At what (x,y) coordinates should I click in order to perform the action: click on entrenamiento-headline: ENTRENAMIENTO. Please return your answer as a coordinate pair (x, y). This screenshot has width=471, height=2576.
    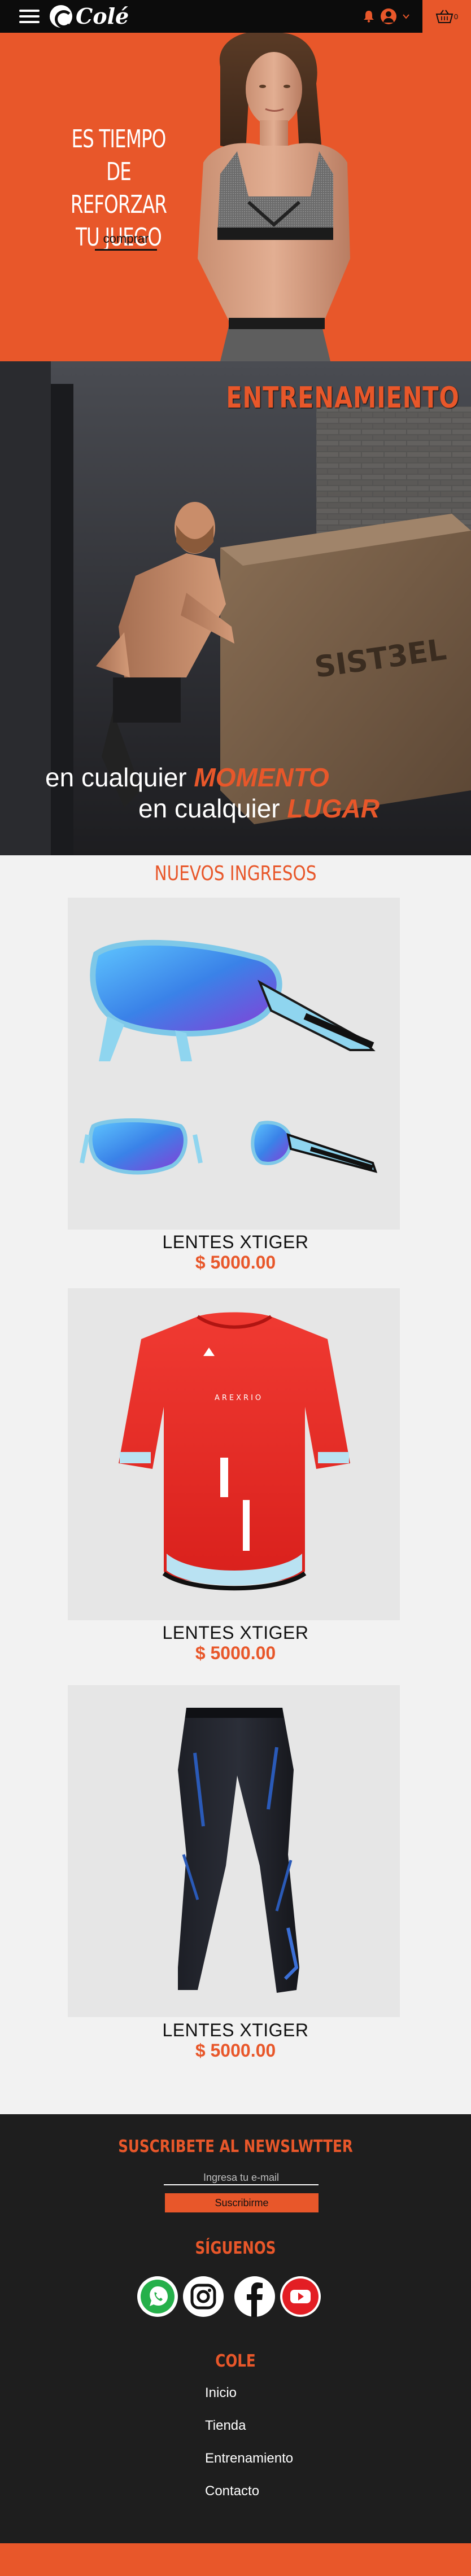
    Looking at the image, I should click on (343, 398).